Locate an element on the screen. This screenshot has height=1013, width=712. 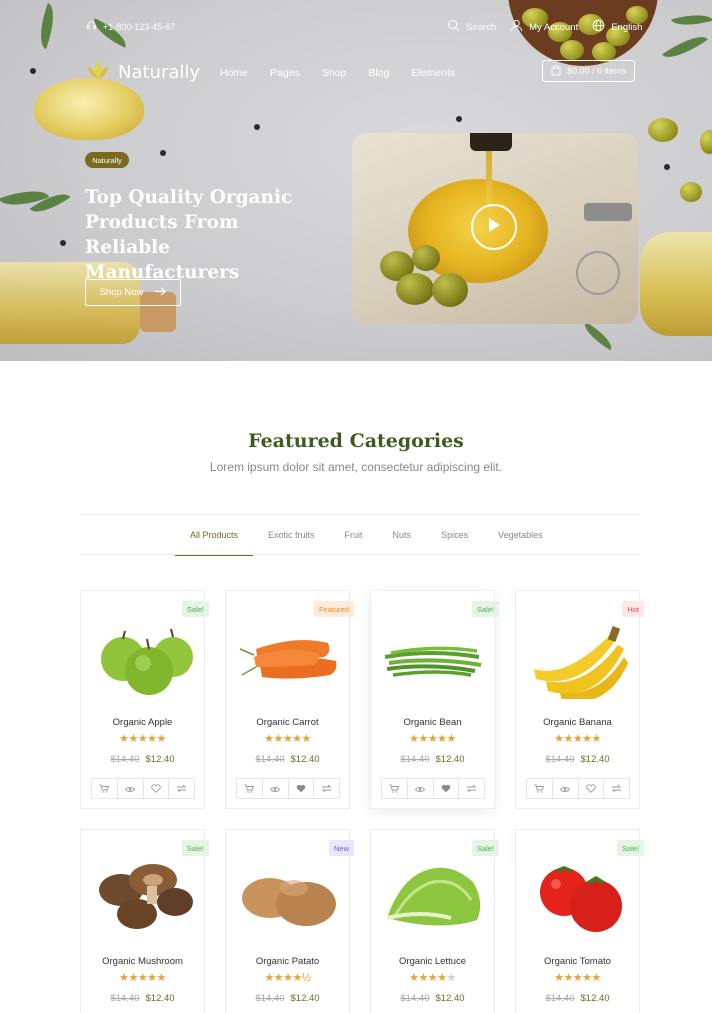
play-button is located at coordinates (494, 227).